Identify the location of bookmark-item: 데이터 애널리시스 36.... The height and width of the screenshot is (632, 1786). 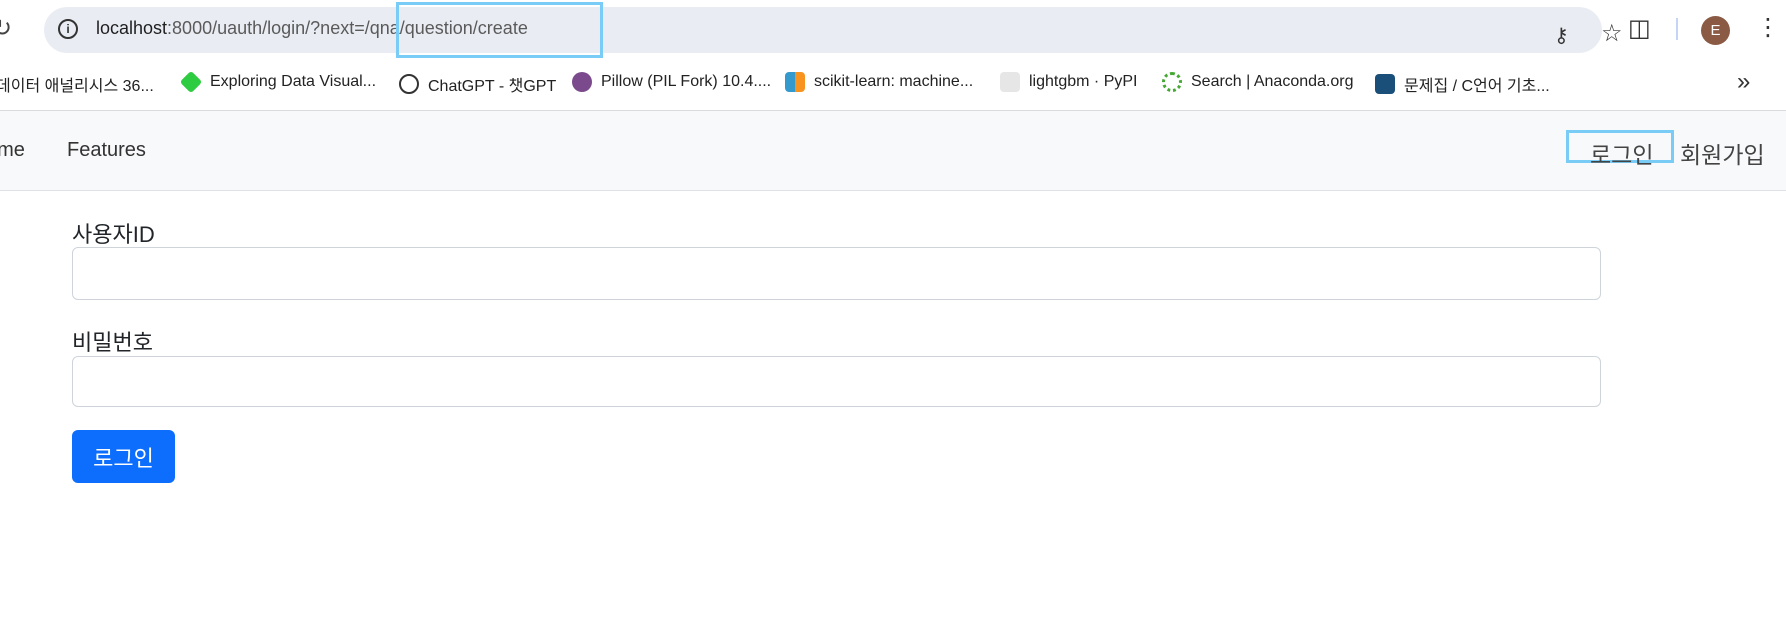
(77, 84).